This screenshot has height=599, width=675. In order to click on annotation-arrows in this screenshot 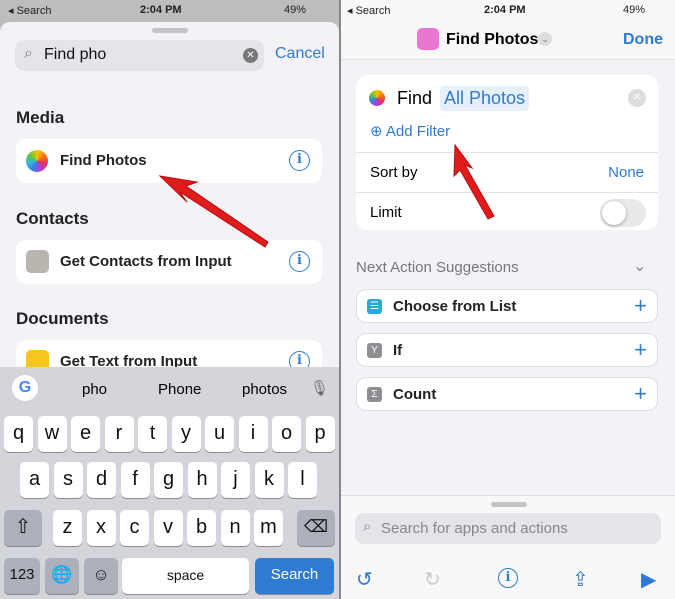, I will do `click(326, 195)`.